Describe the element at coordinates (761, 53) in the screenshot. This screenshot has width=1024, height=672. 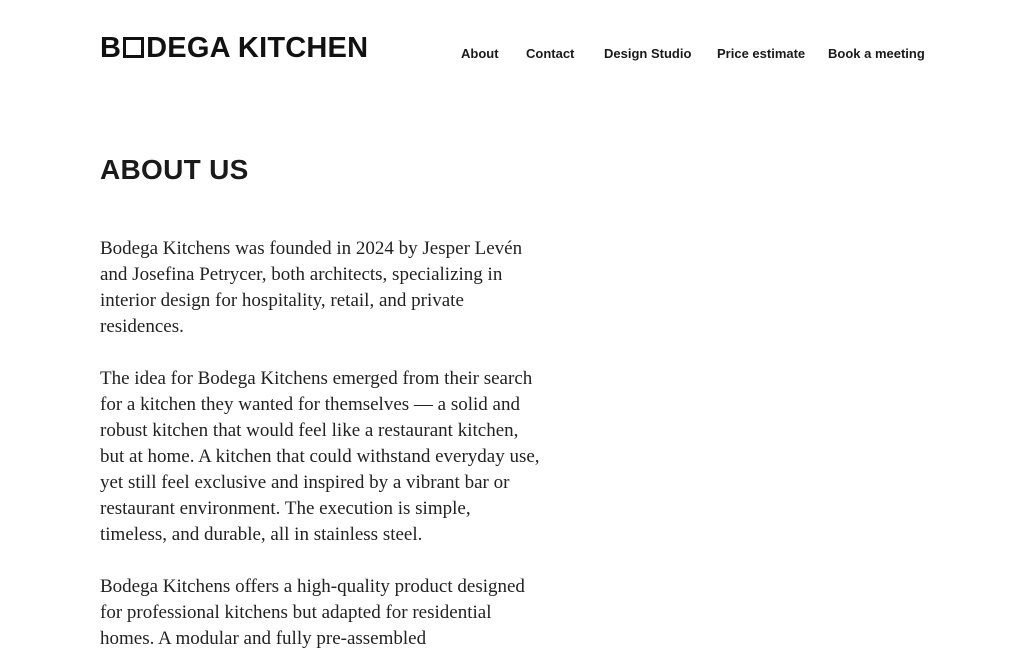
I see `nav-link-price-estimate: Price estimate` at that location.